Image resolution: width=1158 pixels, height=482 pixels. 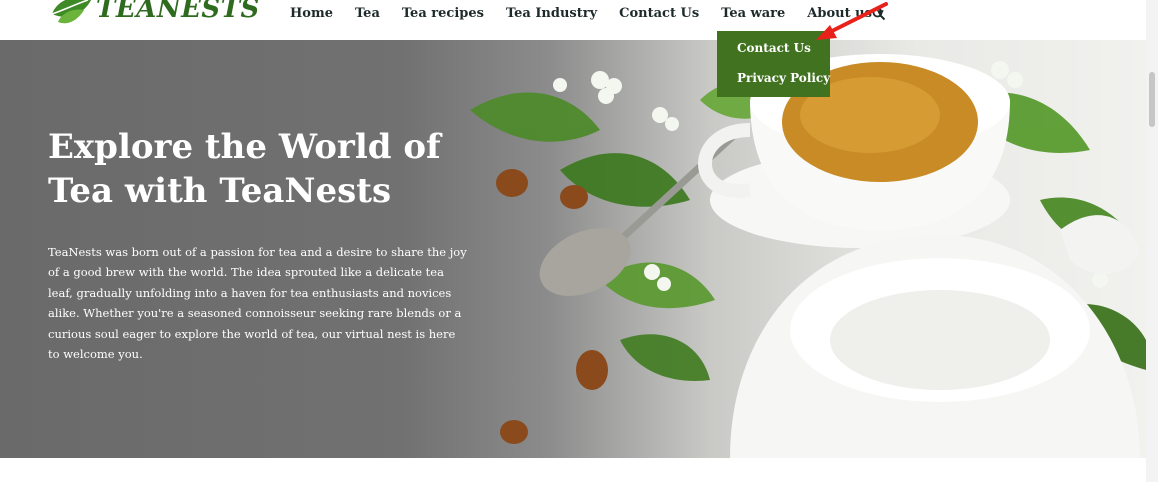 I want to click on nav-home: Home, so click(x=311, y=13).